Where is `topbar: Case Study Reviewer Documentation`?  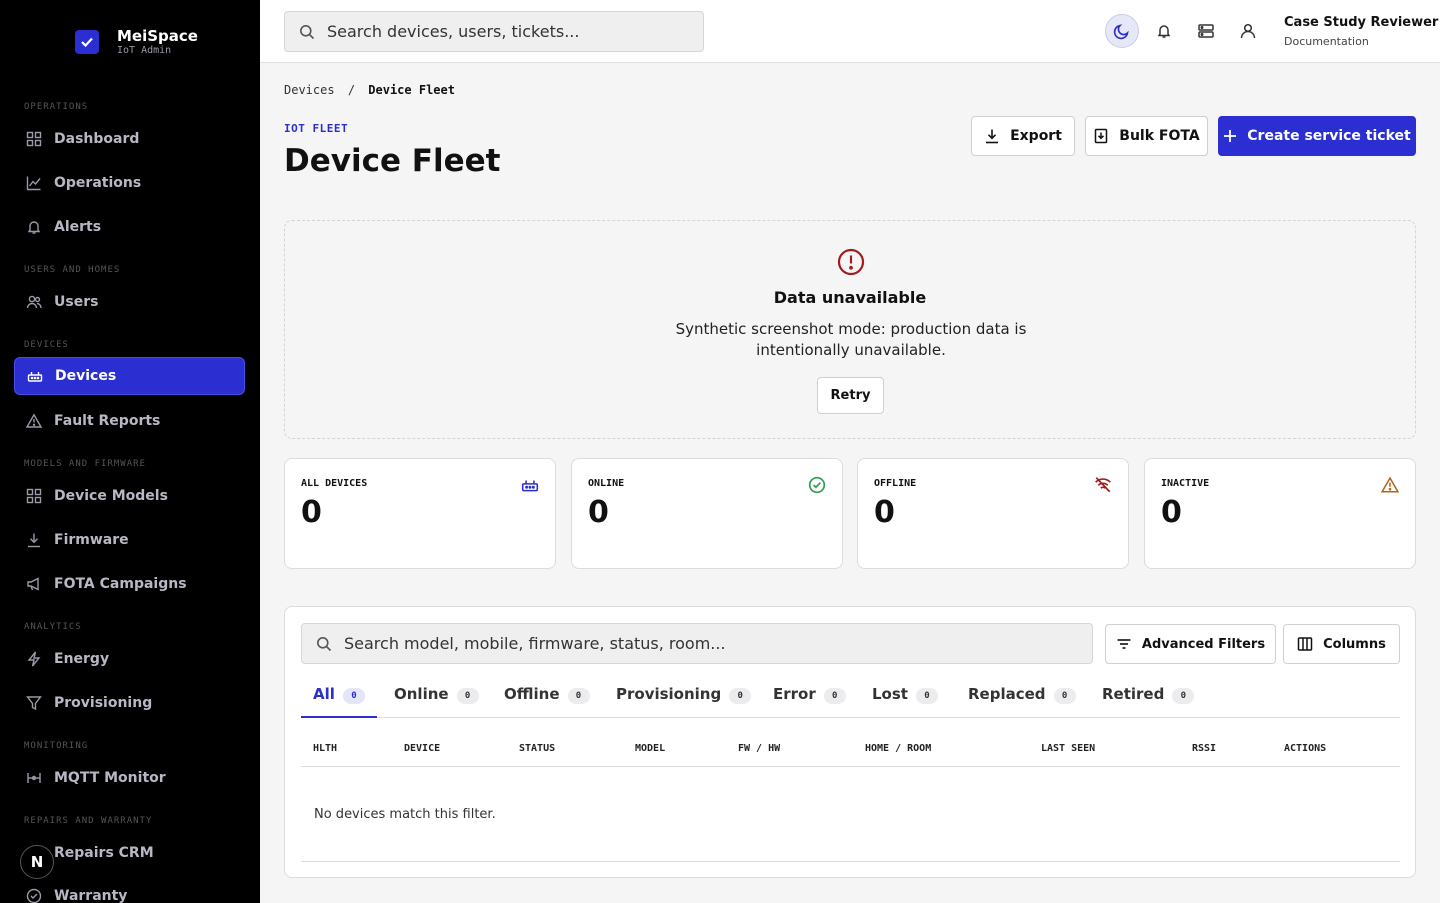
topbar: Case Study Reviewer Documentation is located at coordinates (850, 31).